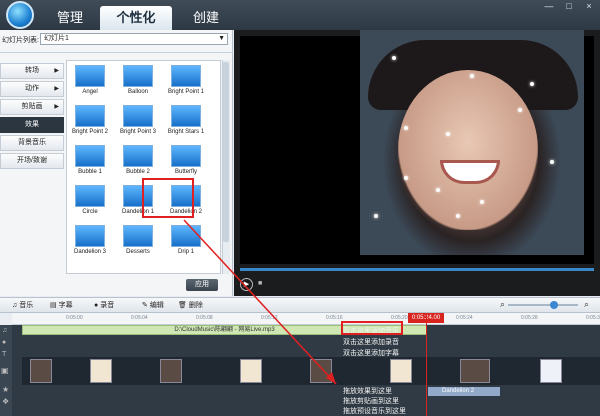  I want to click on category-label: 动作, so click(32, 88).